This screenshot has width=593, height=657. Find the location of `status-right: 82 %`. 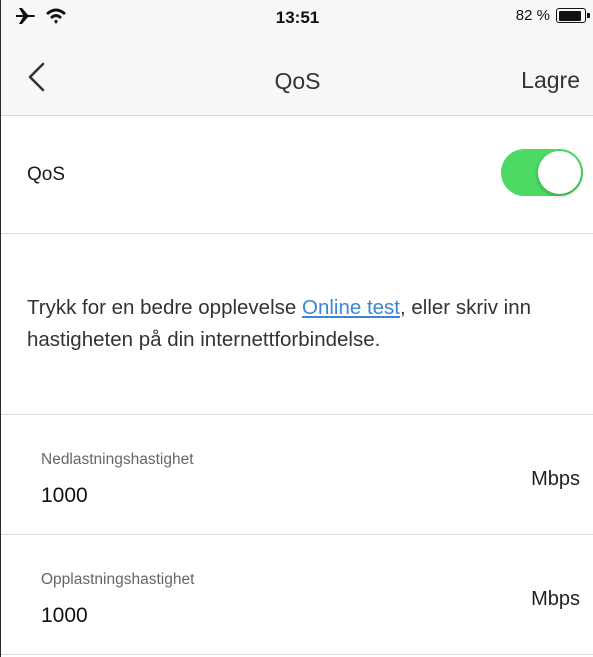

status-right: 82 % is located at coordinates (552, 15).